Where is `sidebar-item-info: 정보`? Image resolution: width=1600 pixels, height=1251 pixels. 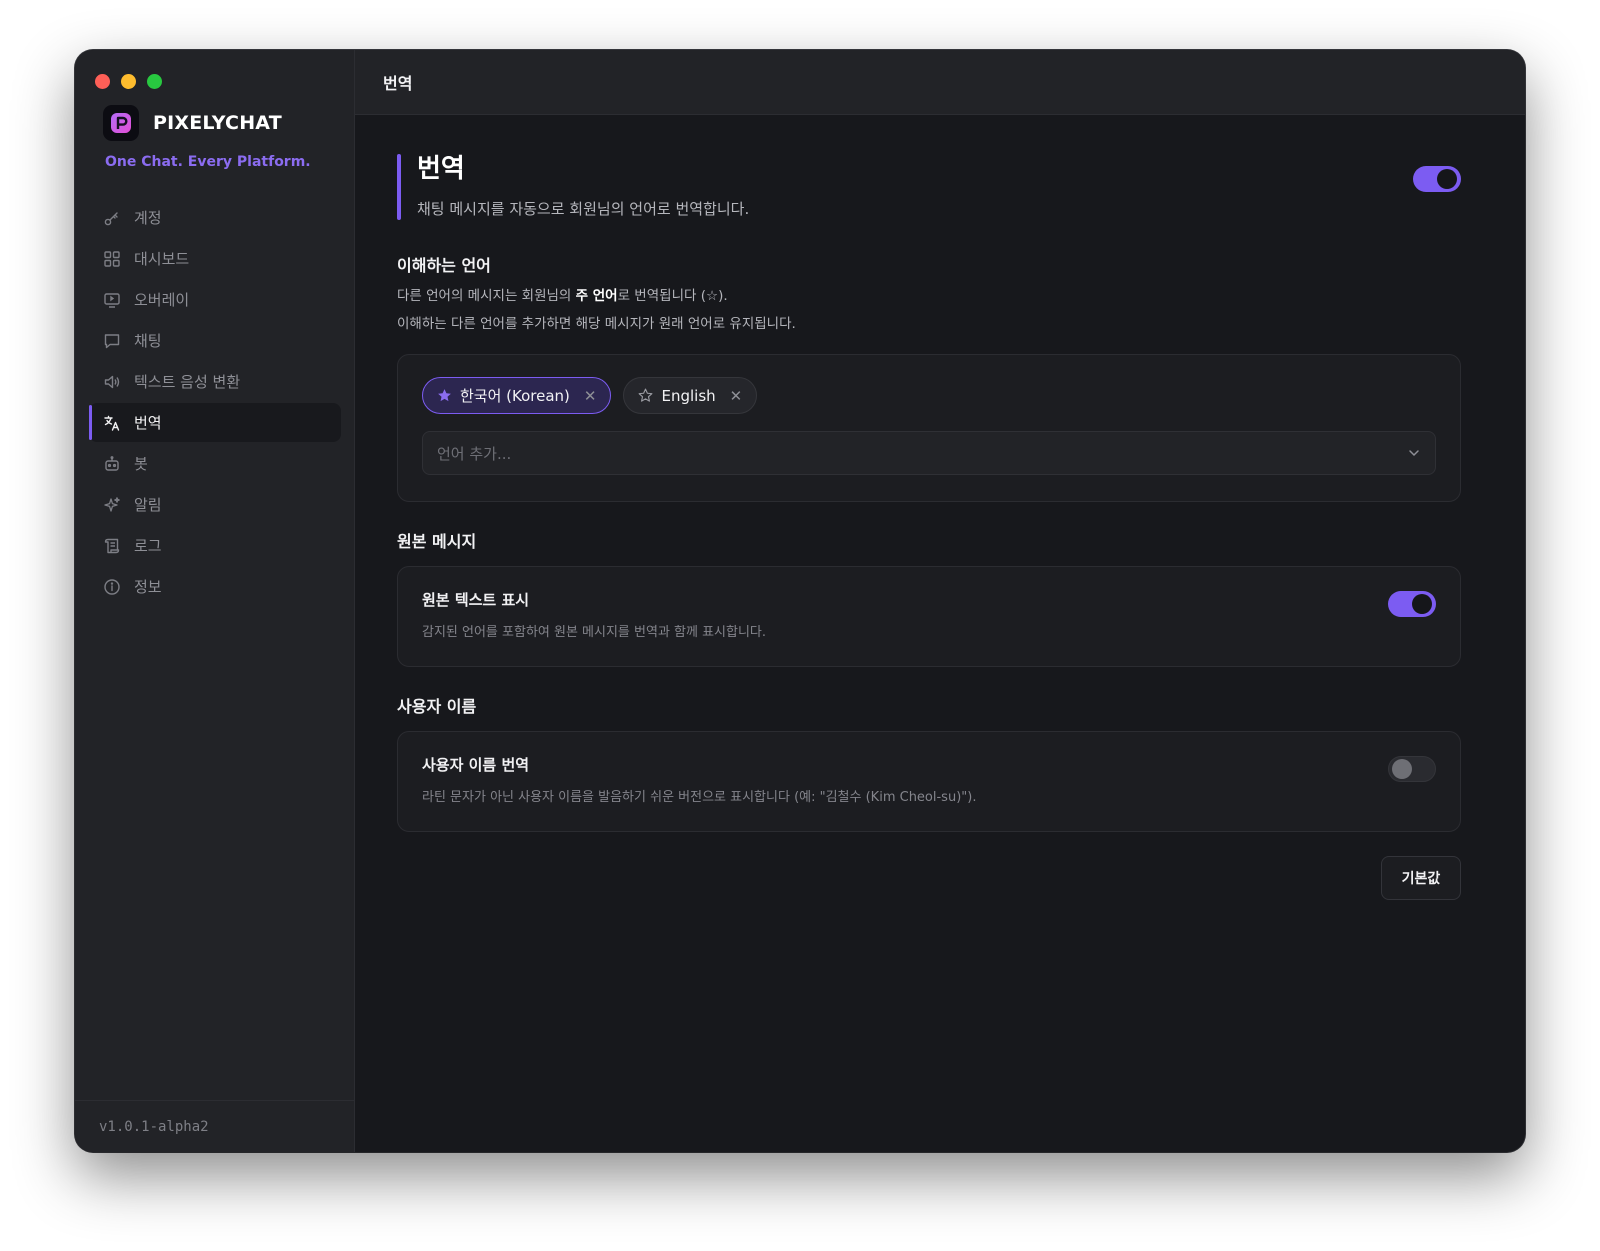 sidebar-item-info: 정보 is located at coordinates (215, 586).